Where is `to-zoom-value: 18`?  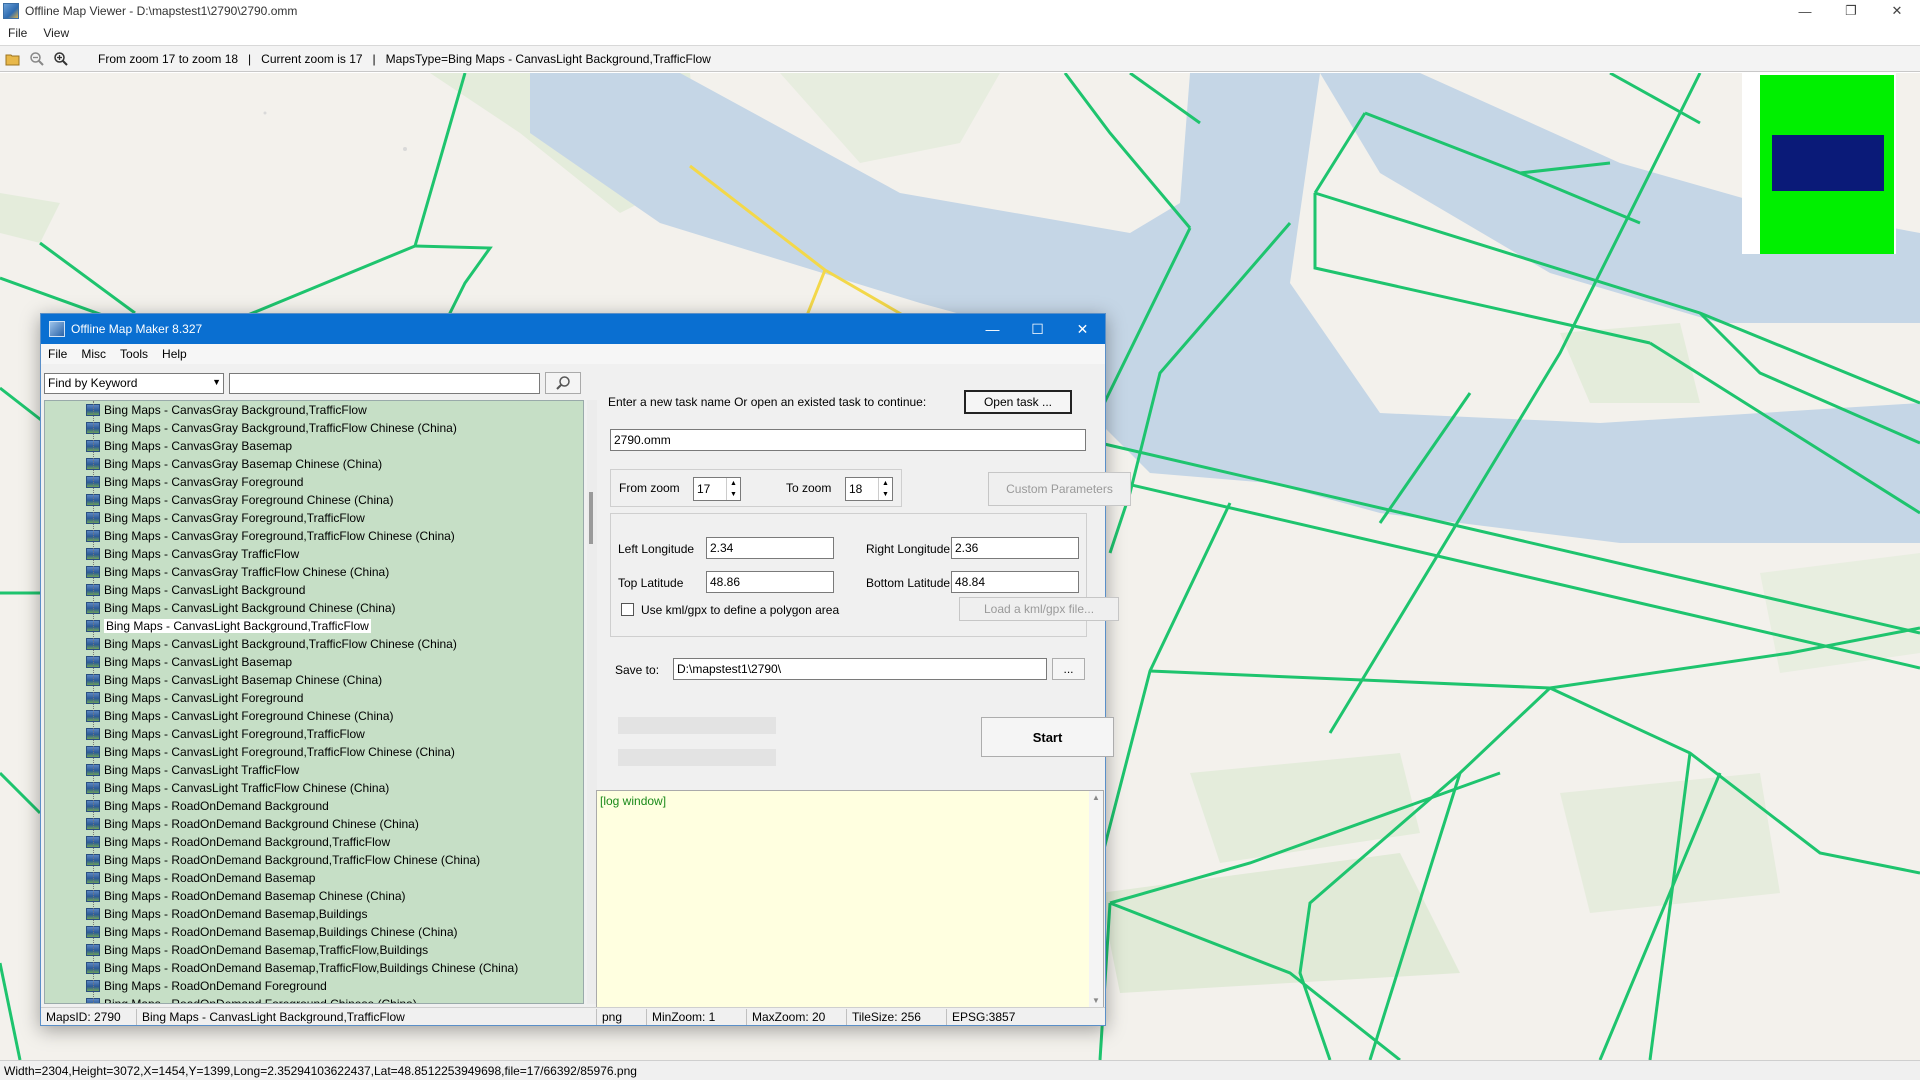
to-zoom-value: 18 is located at coordinates (856, 489).